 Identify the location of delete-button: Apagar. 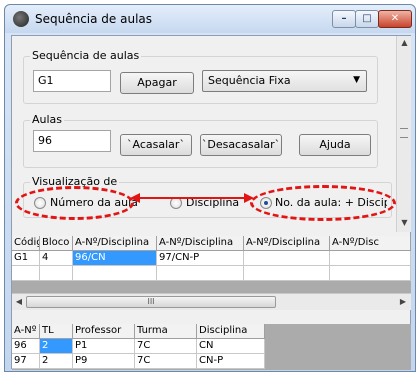
(157, 83).